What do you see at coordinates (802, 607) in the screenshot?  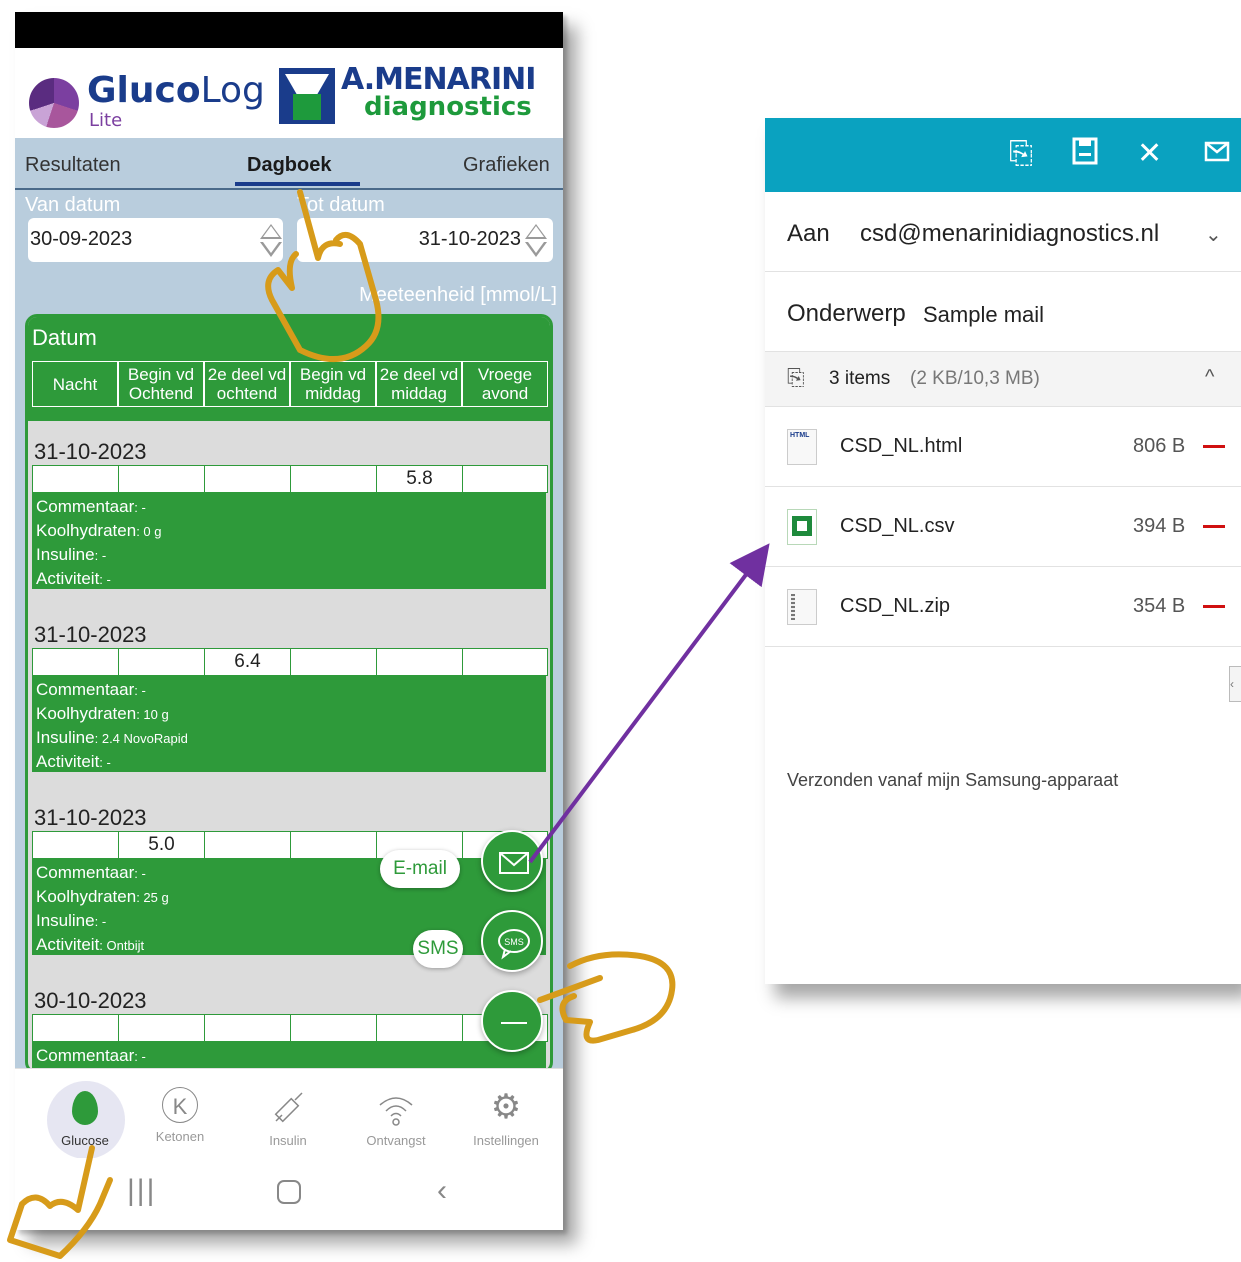 I see `zip-file-icon` at bounding box center [802, 607].